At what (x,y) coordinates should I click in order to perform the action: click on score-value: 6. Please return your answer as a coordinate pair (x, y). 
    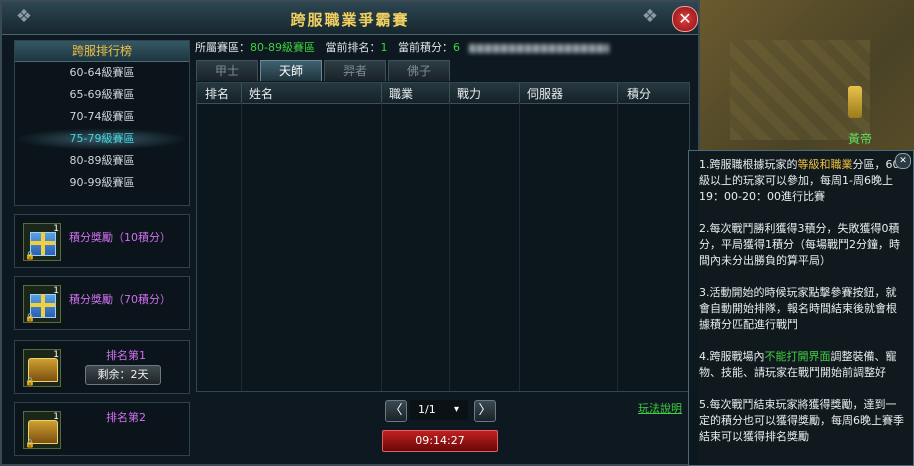
    Looking at the image, I should click on (456, 47).